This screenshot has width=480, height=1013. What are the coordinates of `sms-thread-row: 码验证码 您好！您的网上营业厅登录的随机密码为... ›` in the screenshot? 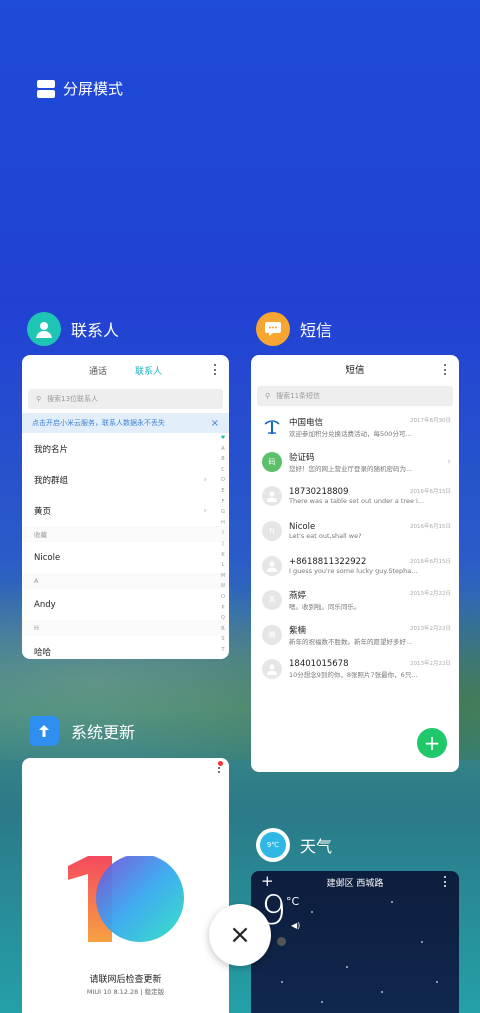 It's located at (355, 462).